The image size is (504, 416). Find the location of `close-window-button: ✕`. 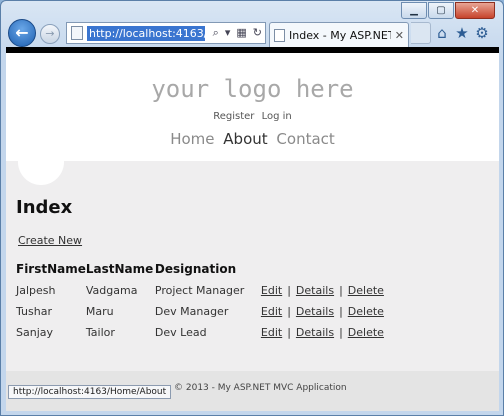

close-window-button: ✕ is located at coordinates (475, 10).